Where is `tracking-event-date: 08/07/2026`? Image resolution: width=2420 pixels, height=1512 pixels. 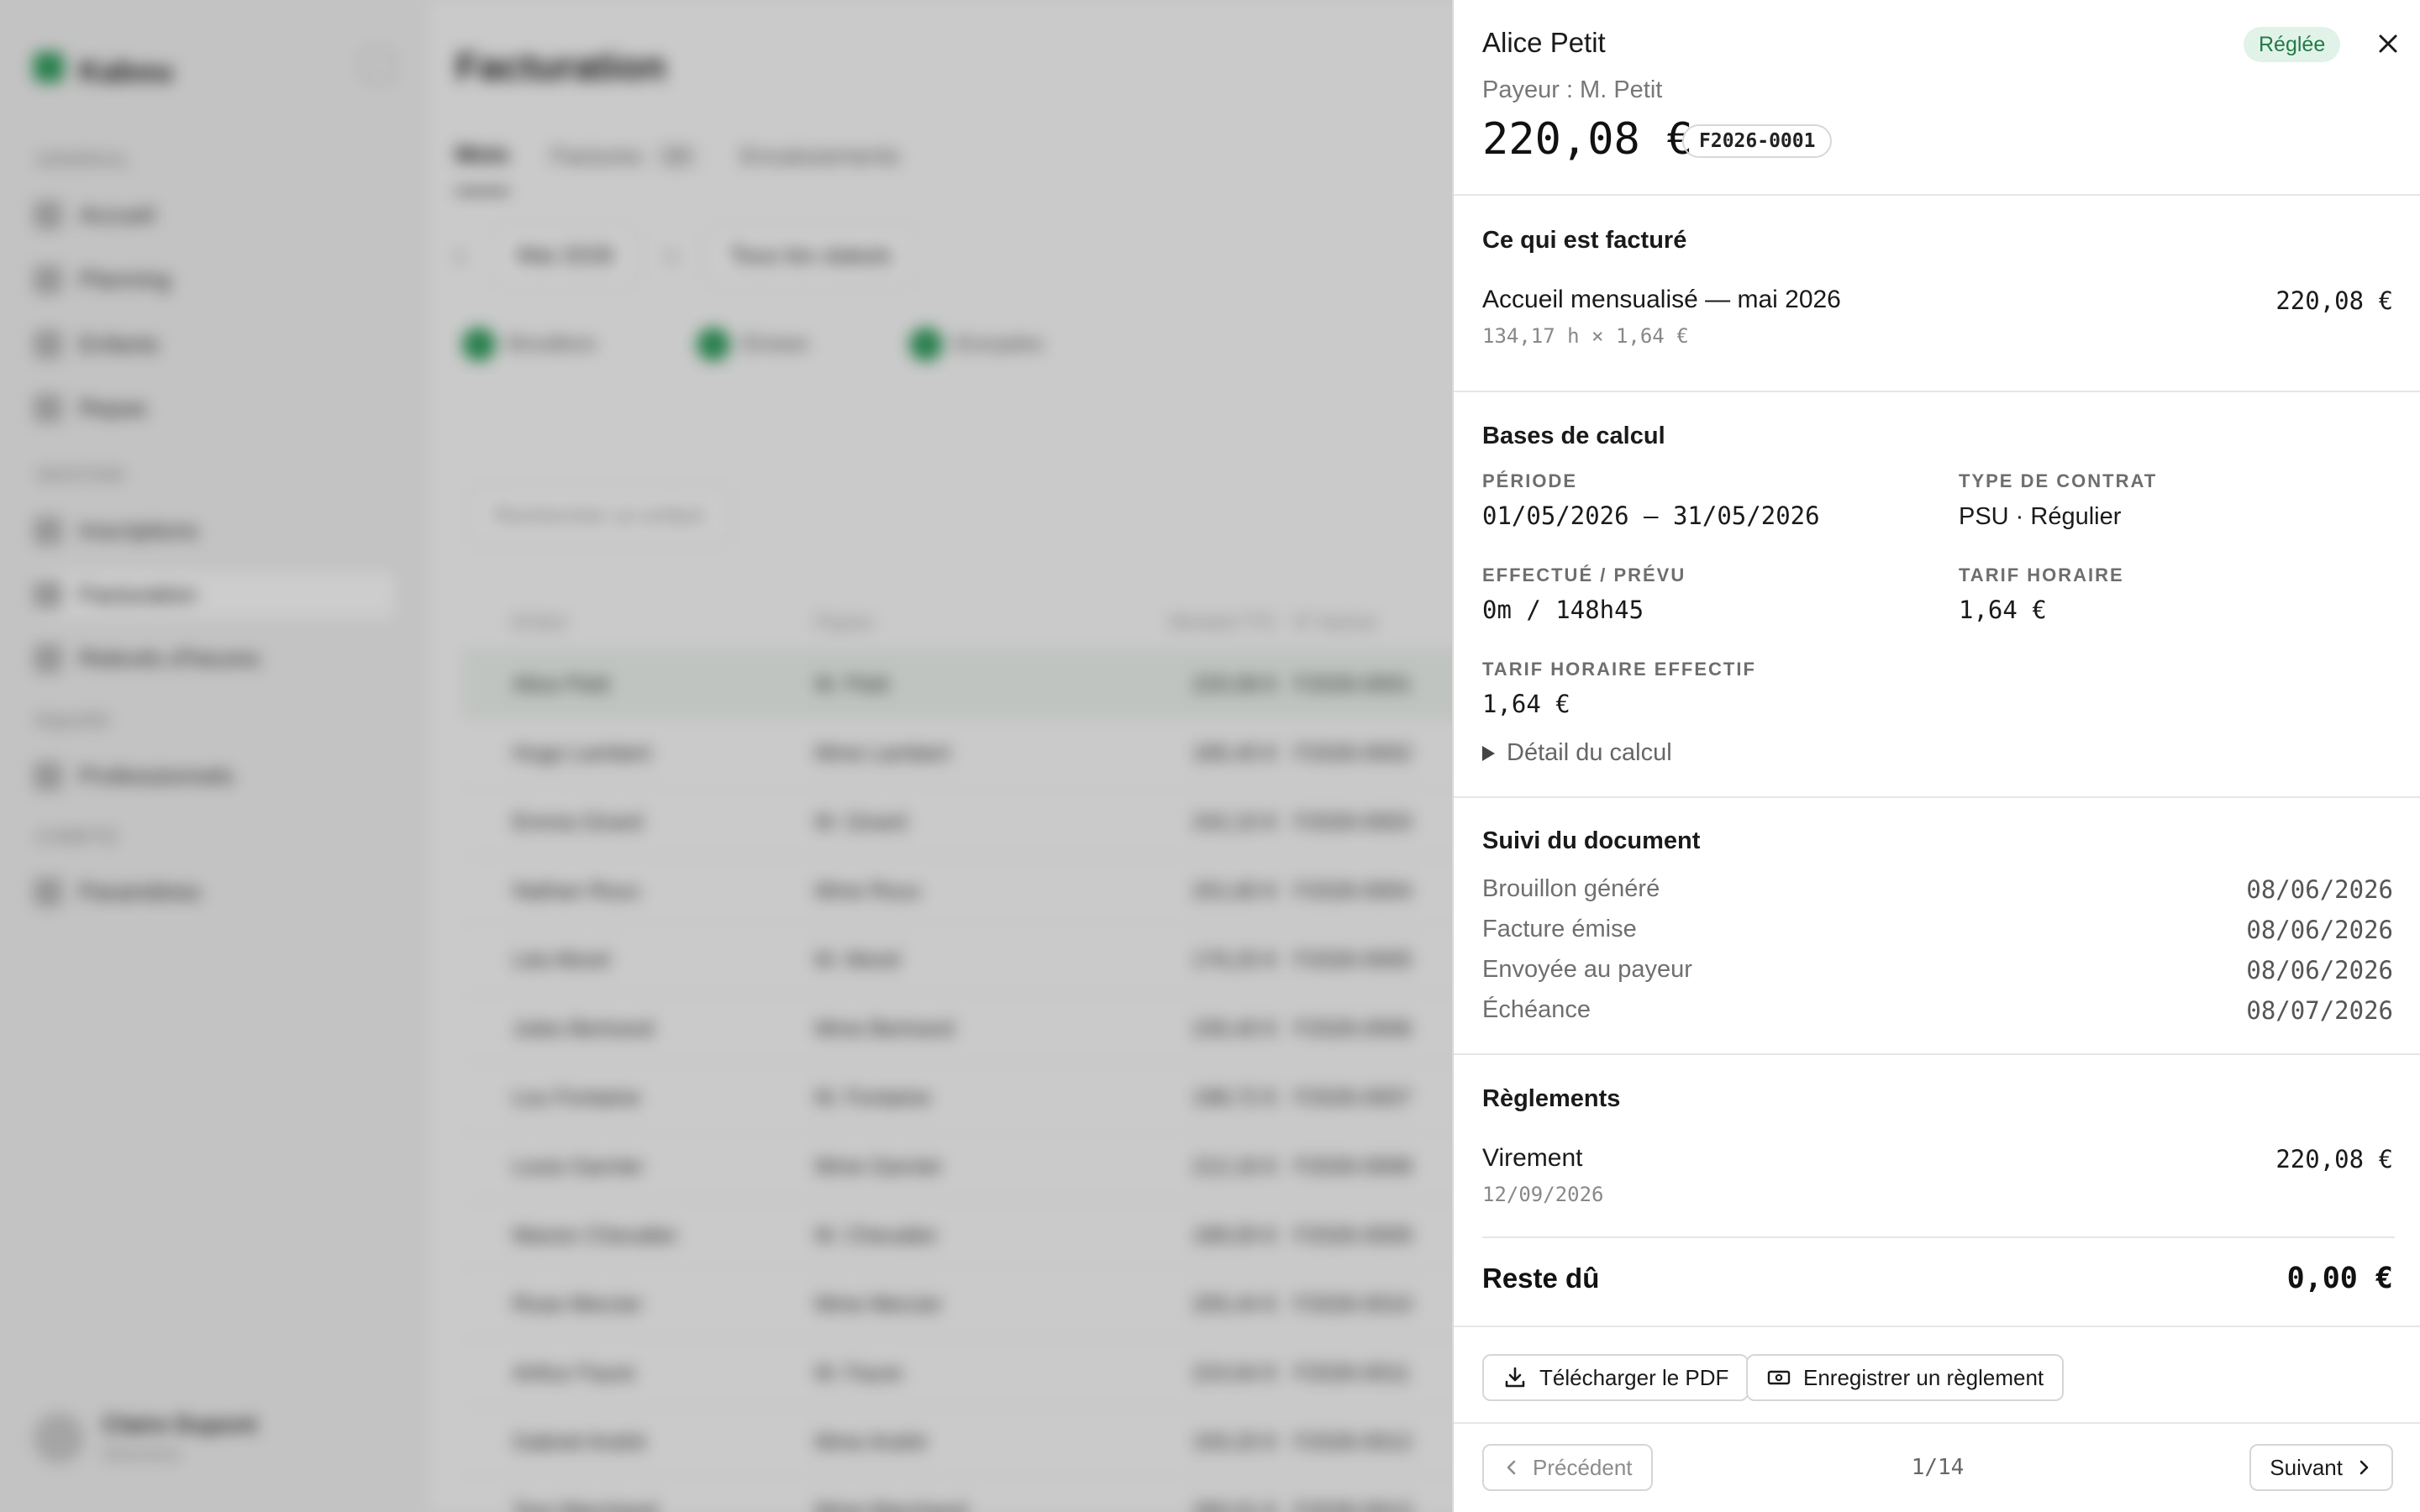 tracking-event-date: 08/07/2026 is located at coordinates (2320, 1010).